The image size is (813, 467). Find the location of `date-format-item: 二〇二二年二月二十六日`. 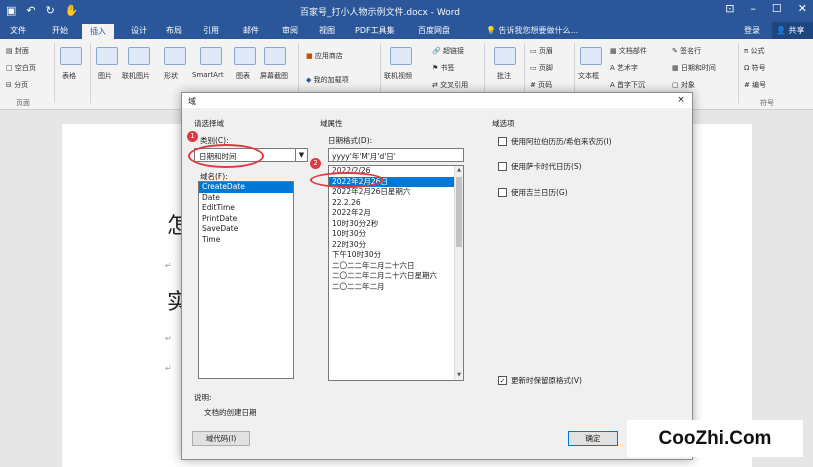

date-format-item: 二〇二二年二月二十六日 is located at coordinates (391, 266).